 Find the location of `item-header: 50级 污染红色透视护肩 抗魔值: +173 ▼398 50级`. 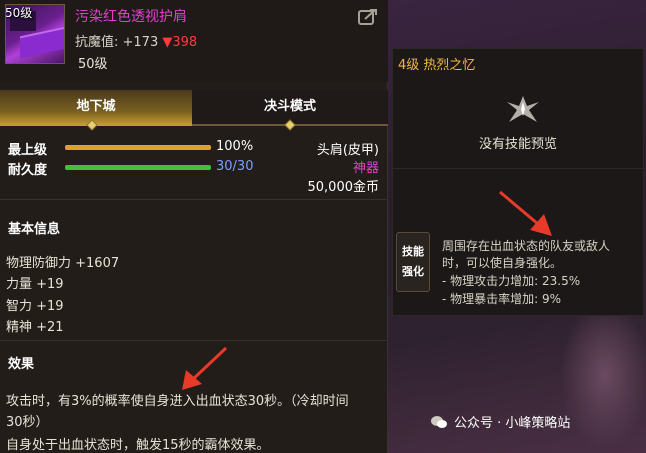

item-header: 50级 污染红色透视护肩 抗魔值: +173 ▼398 50级 is located at coordinates (194, 41).